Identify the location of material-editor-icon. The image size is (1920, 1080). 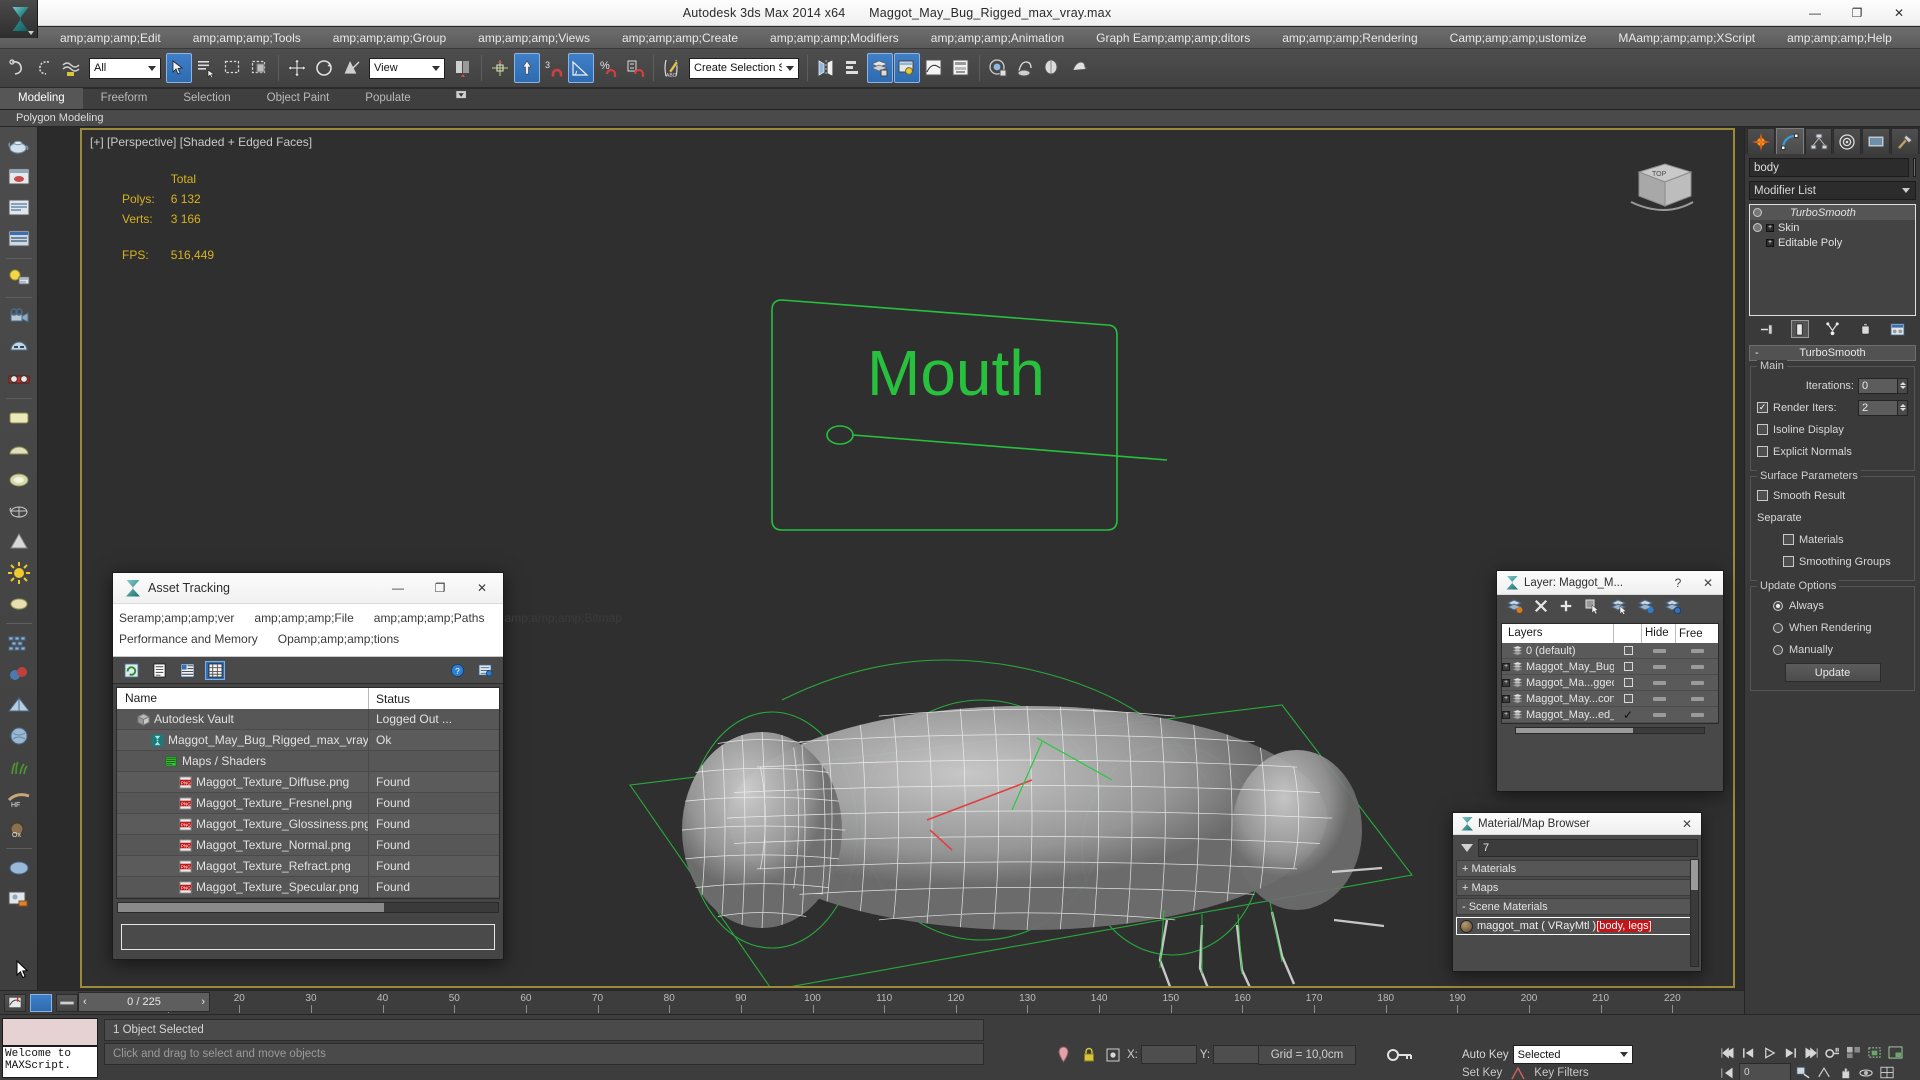
(998, 68).